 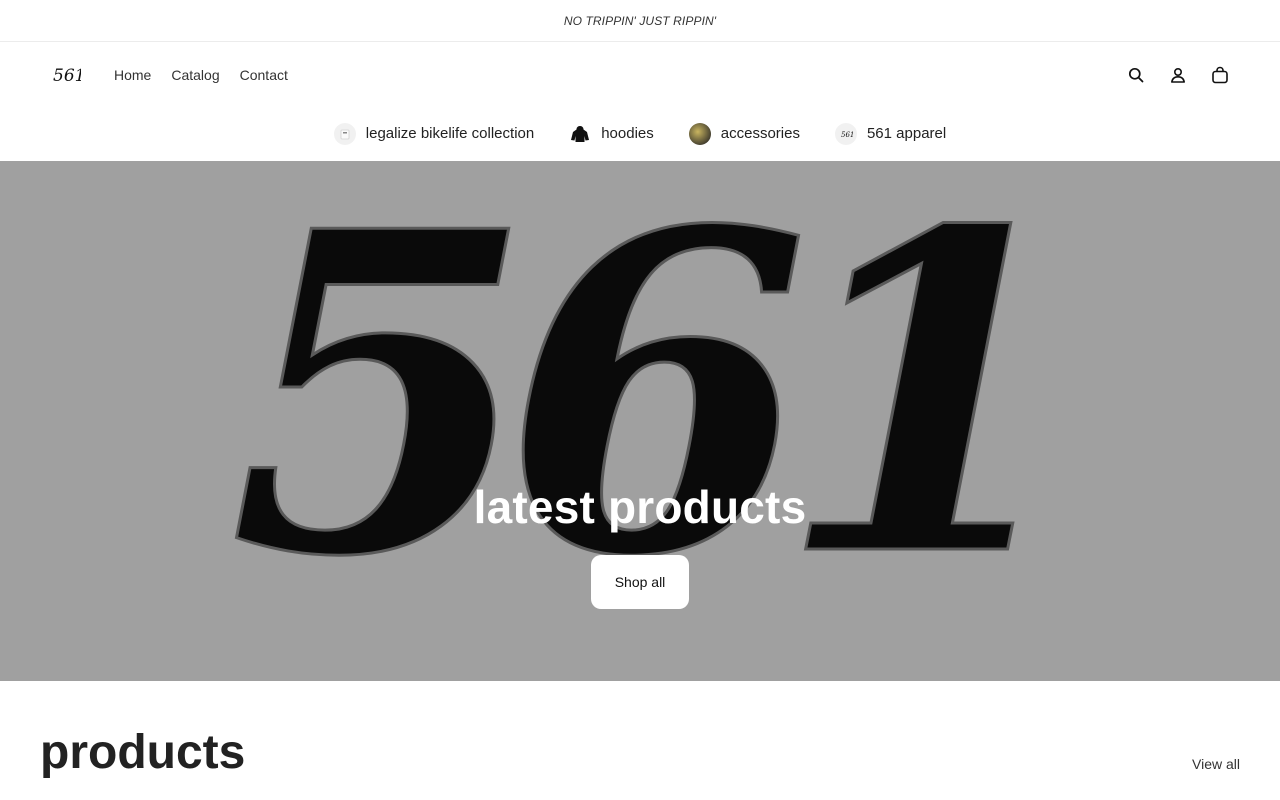 I want to click on collection-label: legalize bikelife collection, so click(x=450, y=133).